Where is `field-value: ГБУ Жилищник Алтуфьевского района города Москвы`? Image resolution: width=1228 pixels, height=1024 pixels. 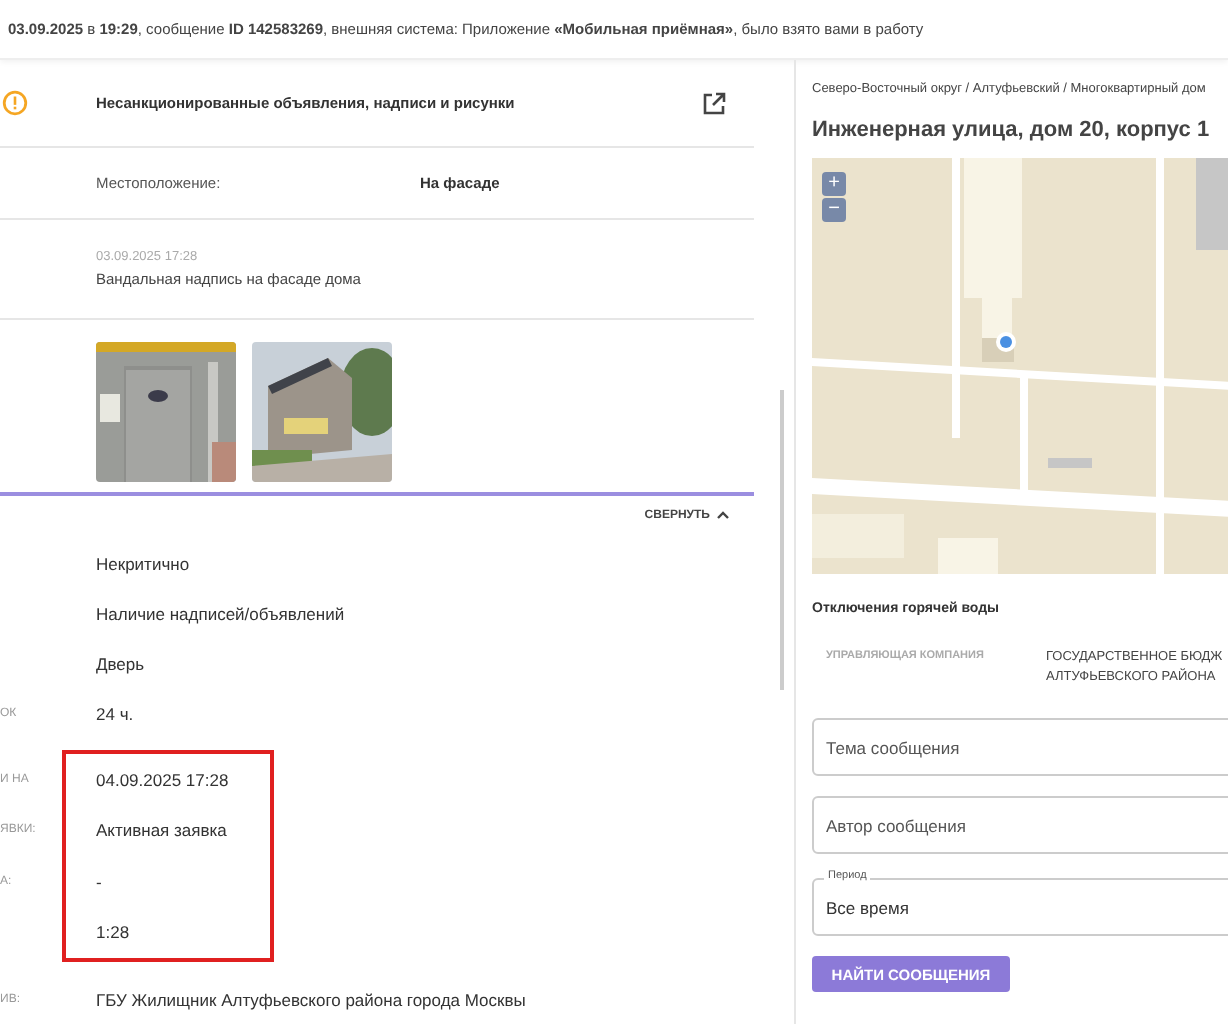
field-value: ГБУ Жилищник Алтуфьевского района города Москвы is located at coordinates (311, 999).